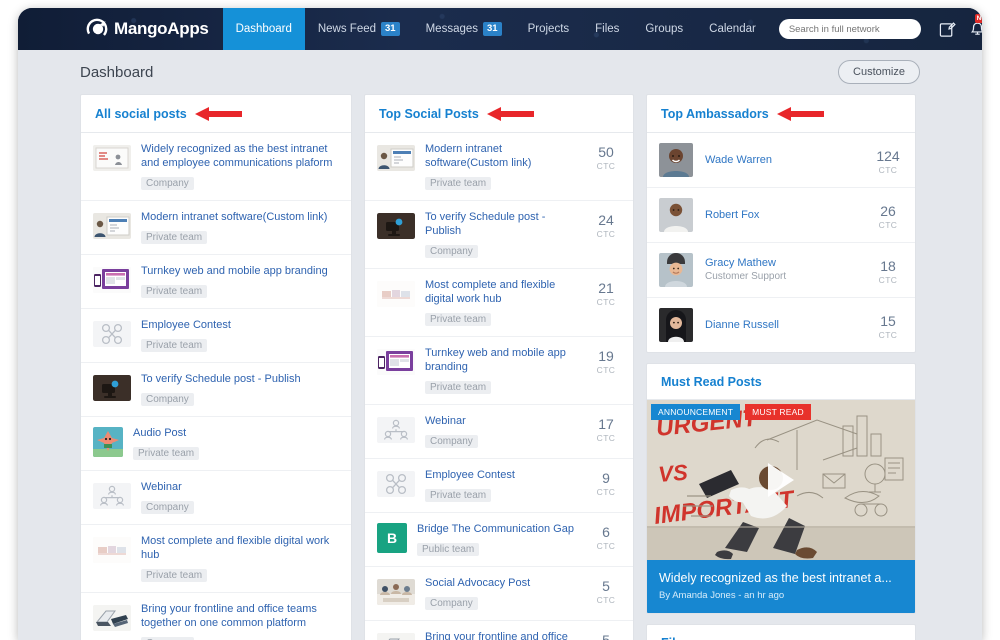 Image resolution: width=1000 pixels, height=640 pixels. Describe the element at coordinates (606, 166) in the screenshot. I see `count-unit: CTC` at that location.